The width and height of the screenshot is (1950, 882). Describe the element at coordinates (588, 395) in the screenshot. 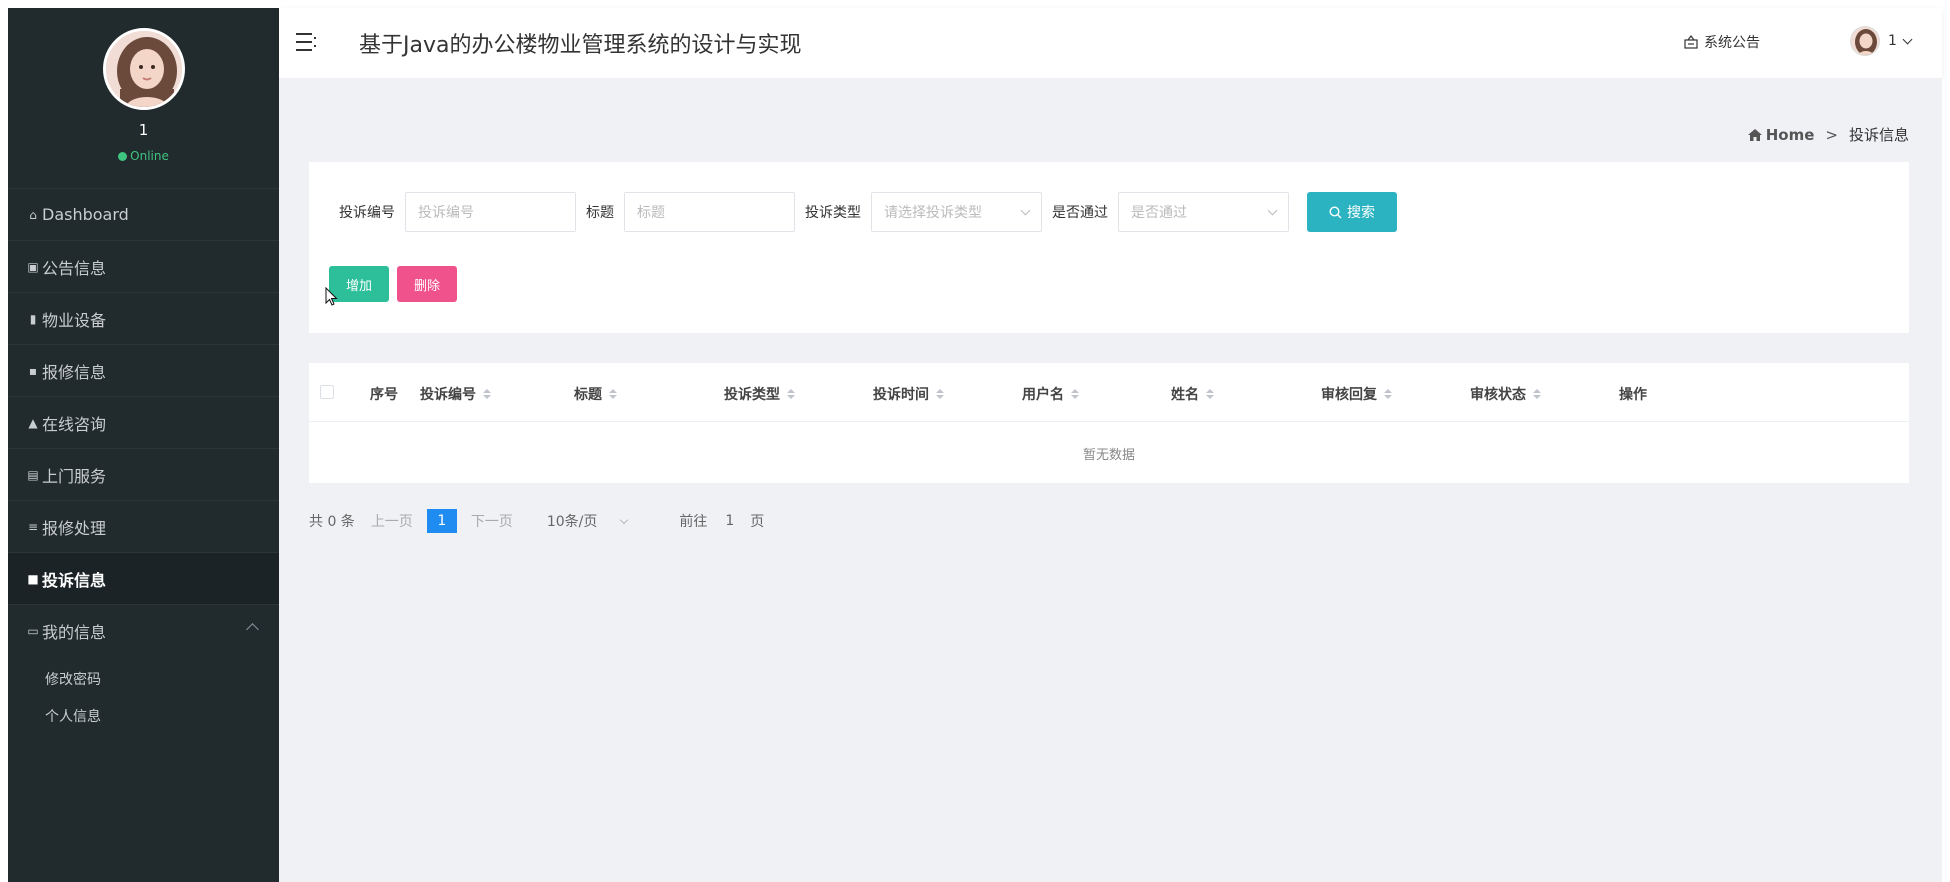

I see `column-label: 标题` at that location.